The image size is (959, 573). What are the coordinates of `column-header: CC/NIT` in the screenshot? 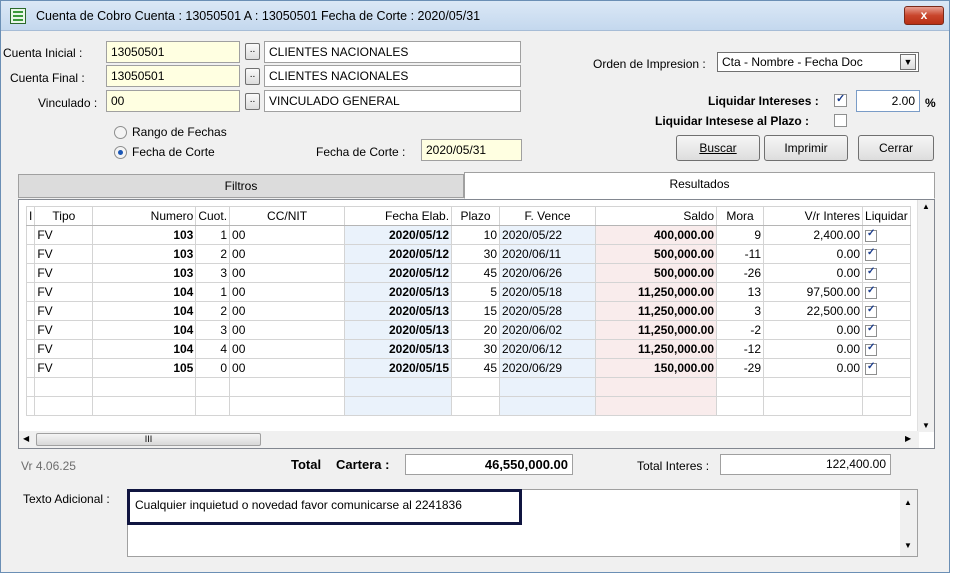 It's located at (287, 216).